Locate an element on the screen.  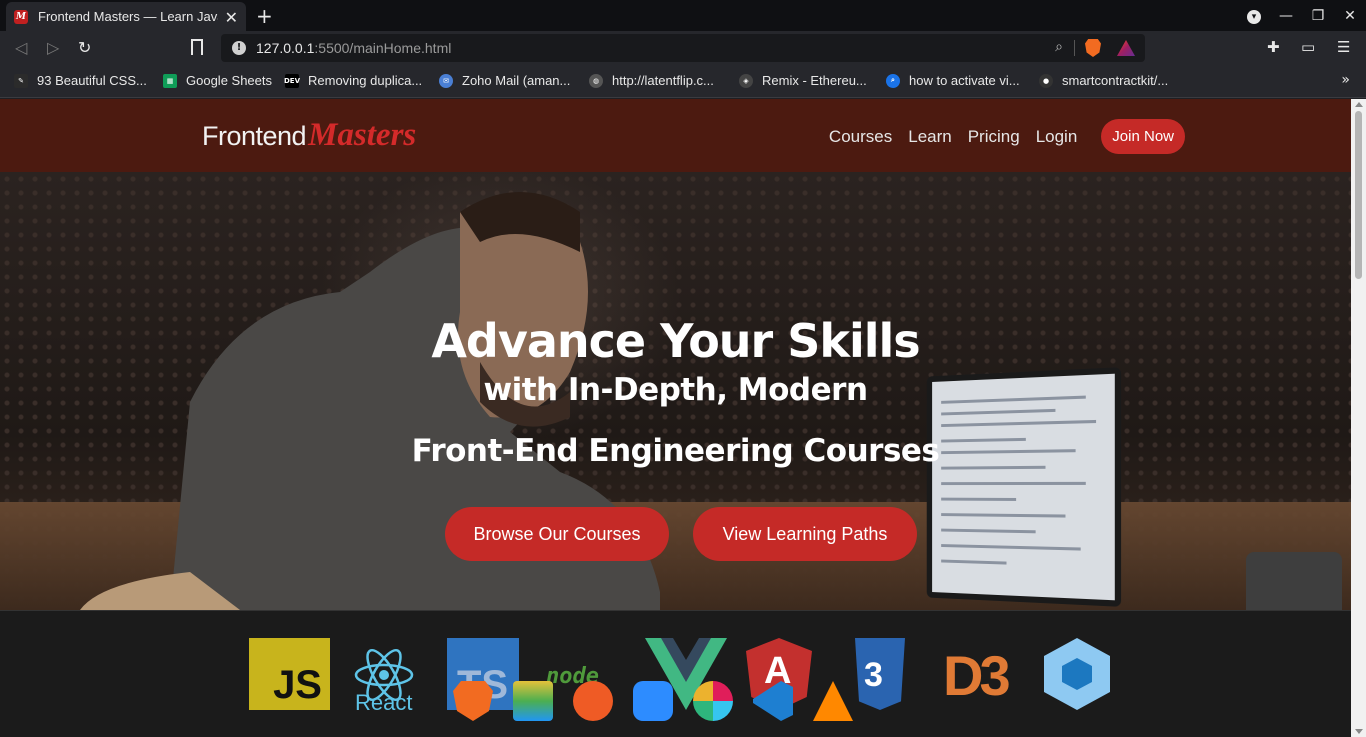
scroll-up-icon is located at coordinates (1359, 104).